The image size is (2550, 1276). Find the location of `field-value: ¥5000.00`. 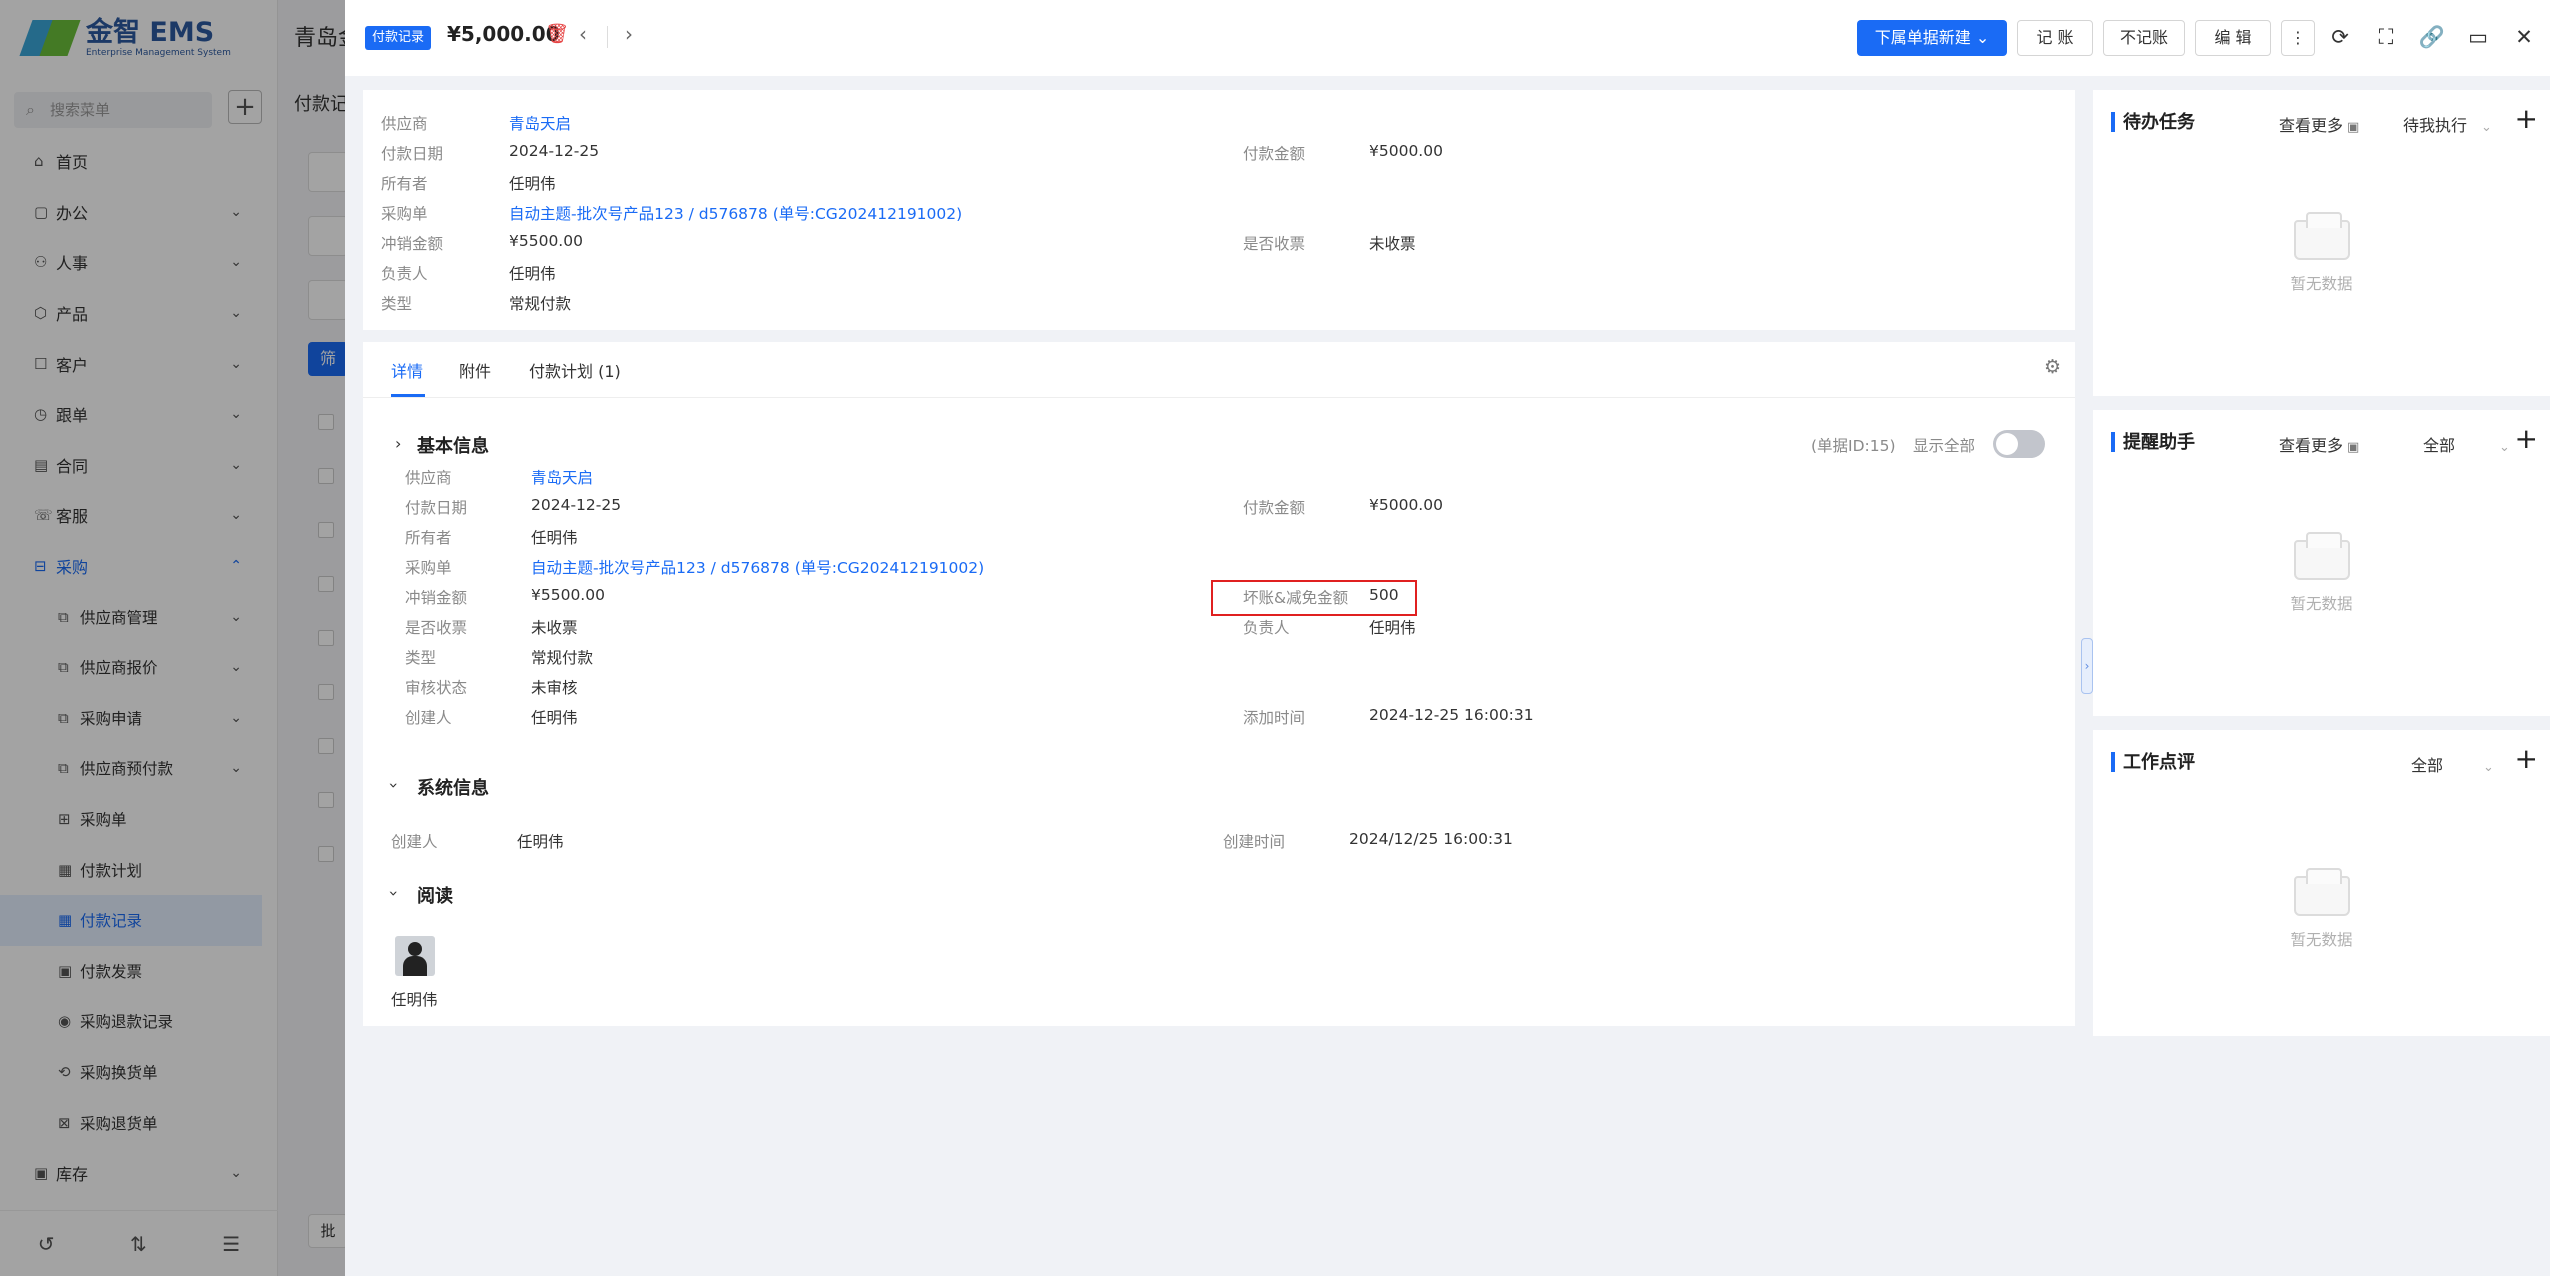

field-value: ¥5000.00 is located at coordinates (1406, 151).